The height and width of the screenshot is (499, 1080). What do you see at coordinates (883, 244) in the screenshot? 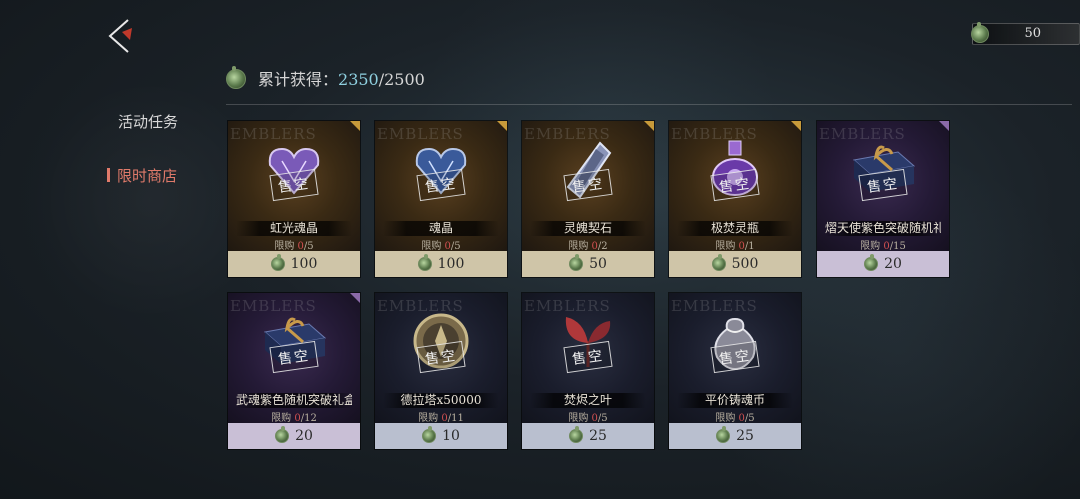
I see `purchase-limit: 限购 0/15` at bounding box center [883, 244].